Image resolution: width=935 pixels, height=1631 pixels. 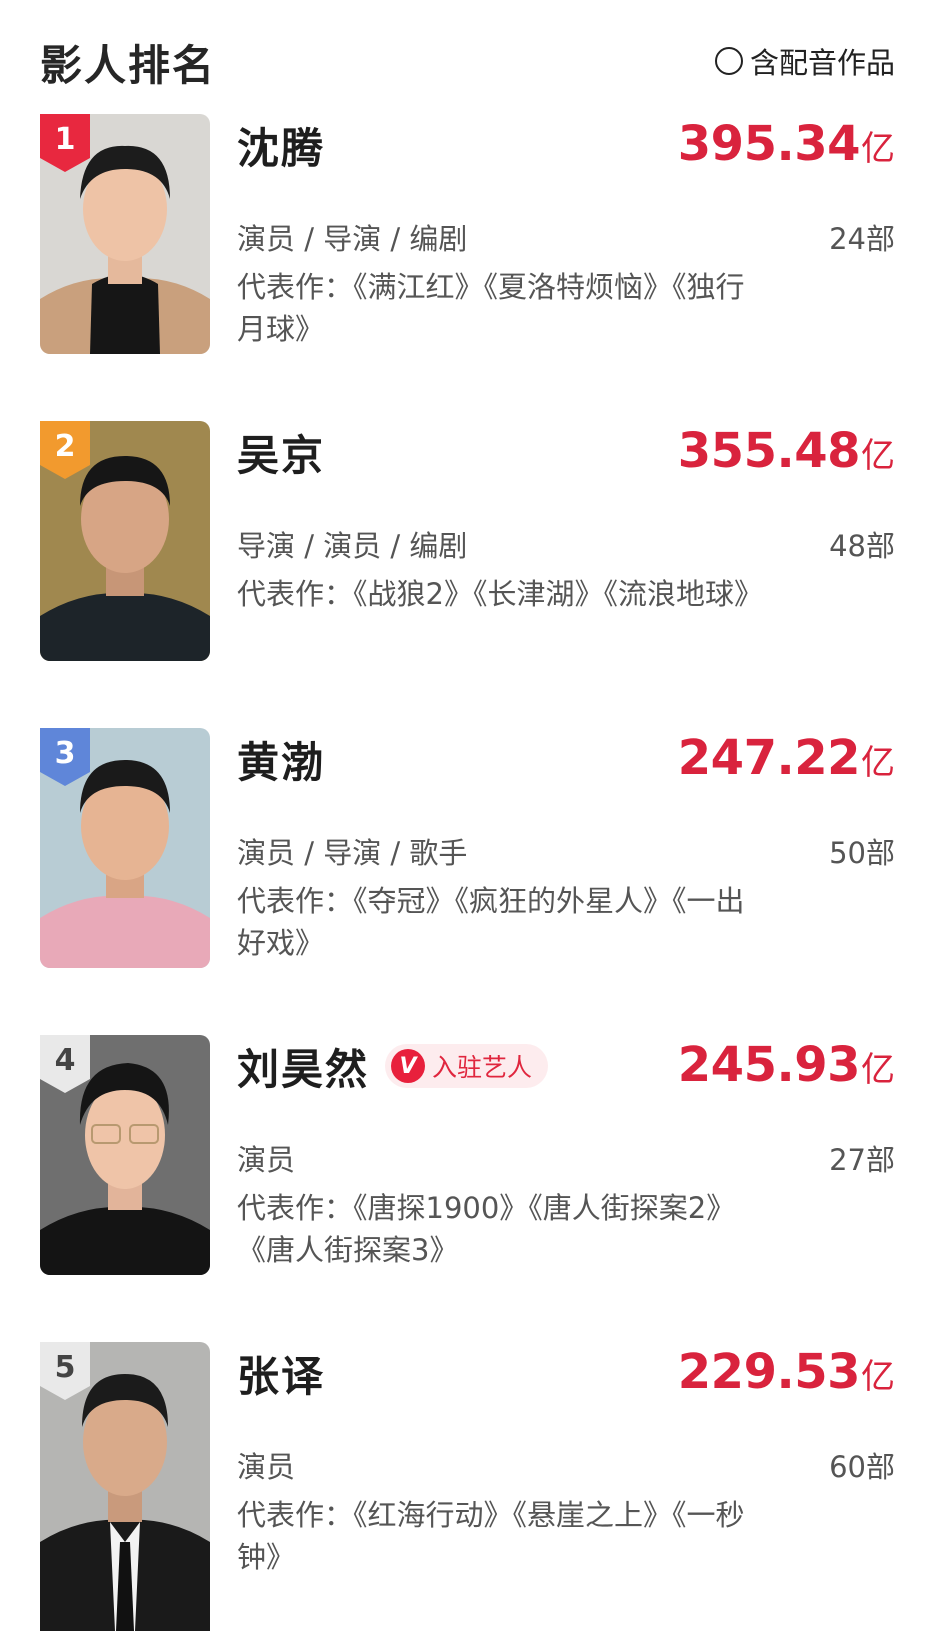 I want to click on verified-artist-label: 入驻艺人, so click(x=482, y=1067).